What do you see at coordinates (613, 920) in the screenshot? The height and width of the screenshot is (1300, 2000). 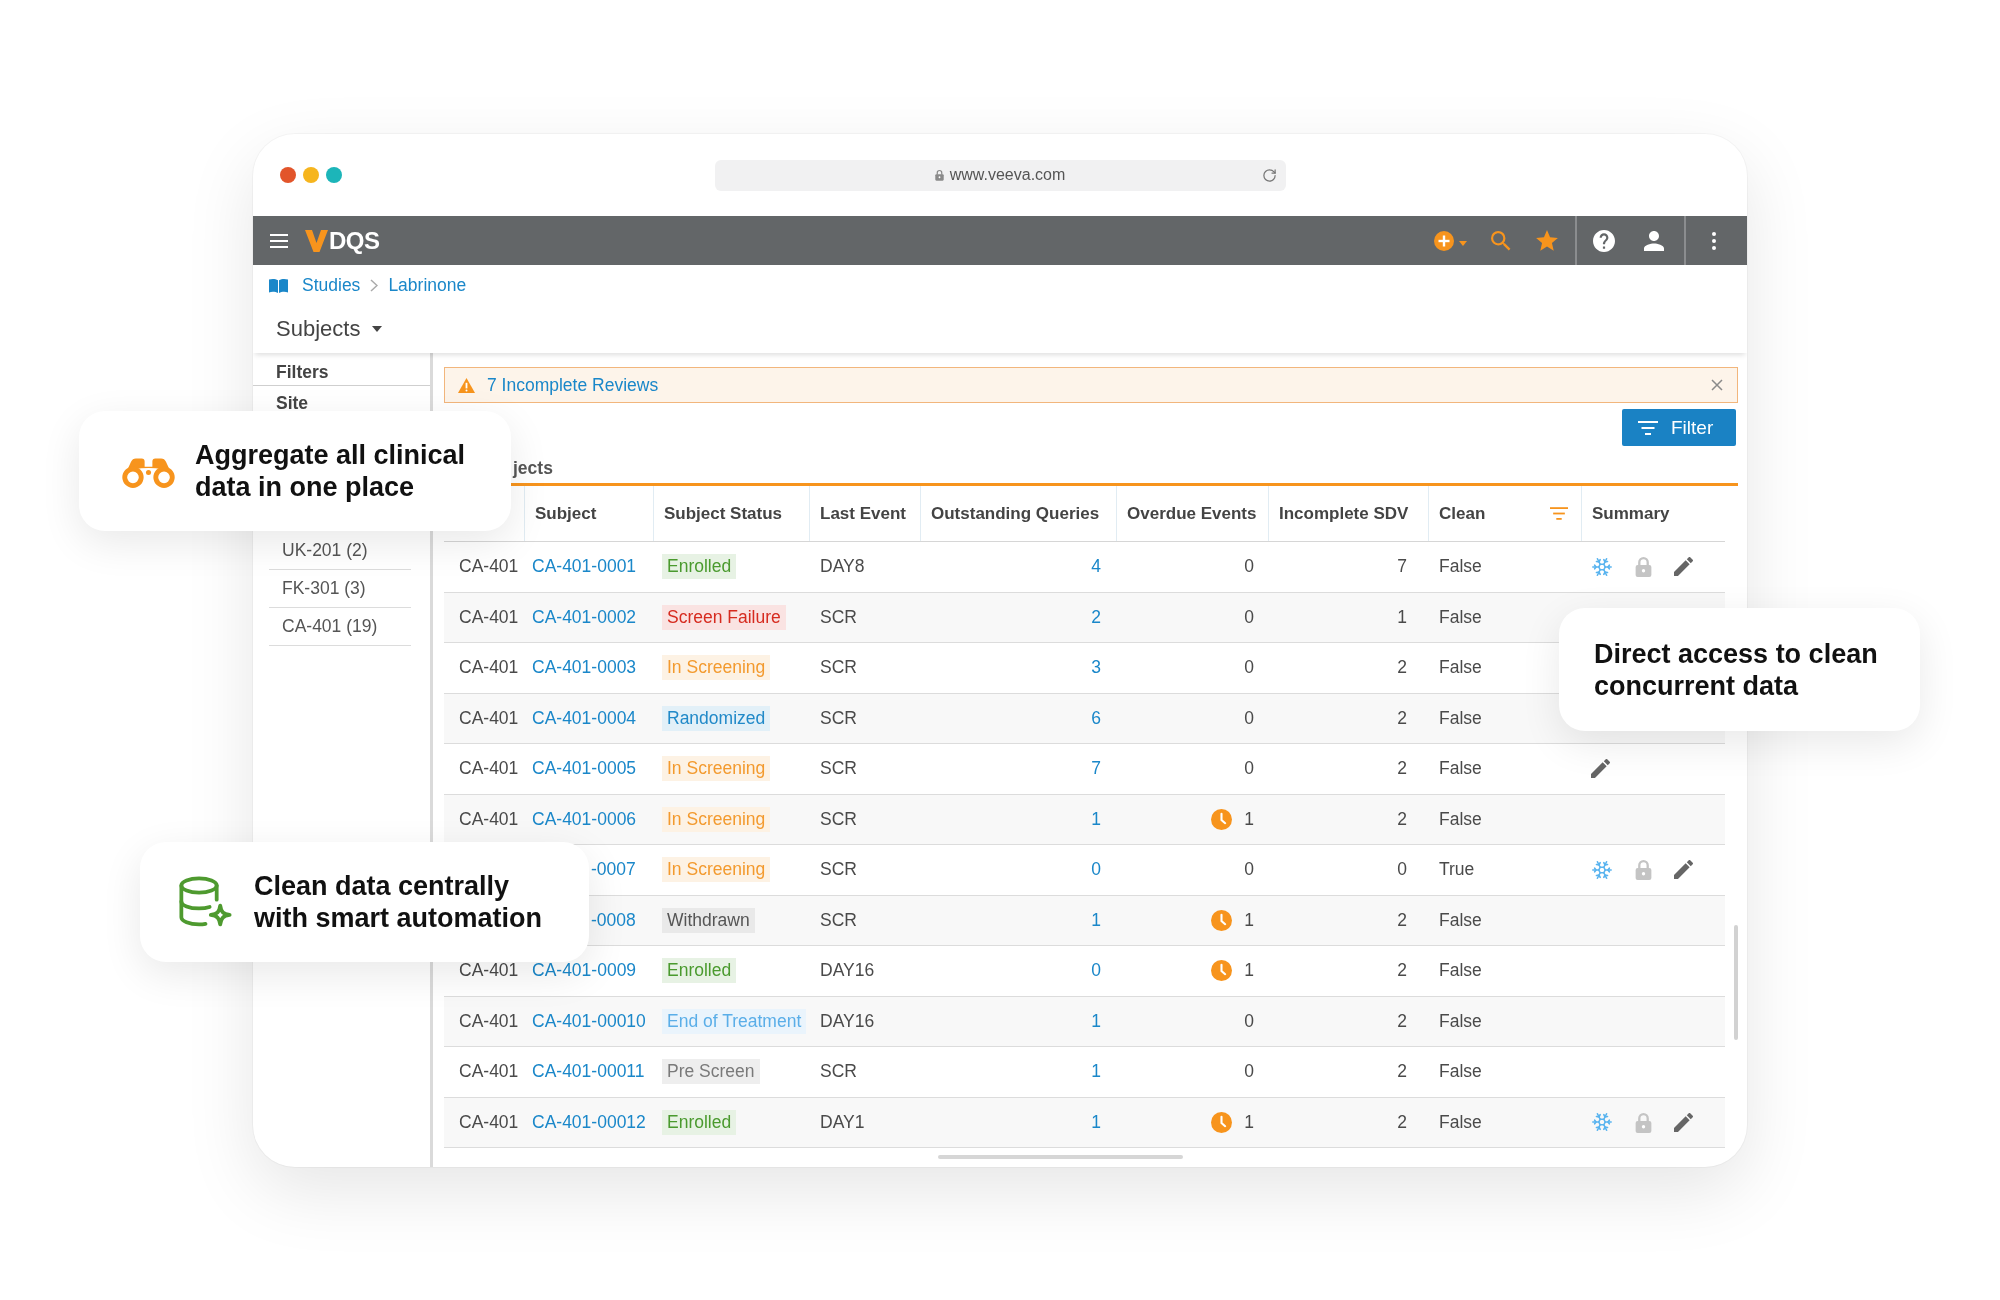 I see `subject-link: -0008` at bounding box center [613, 920].